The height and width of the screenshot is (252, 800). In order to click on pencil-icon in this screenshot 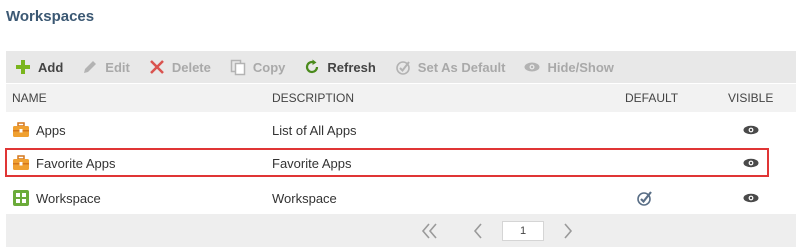, I will do `click(90, 67)`.